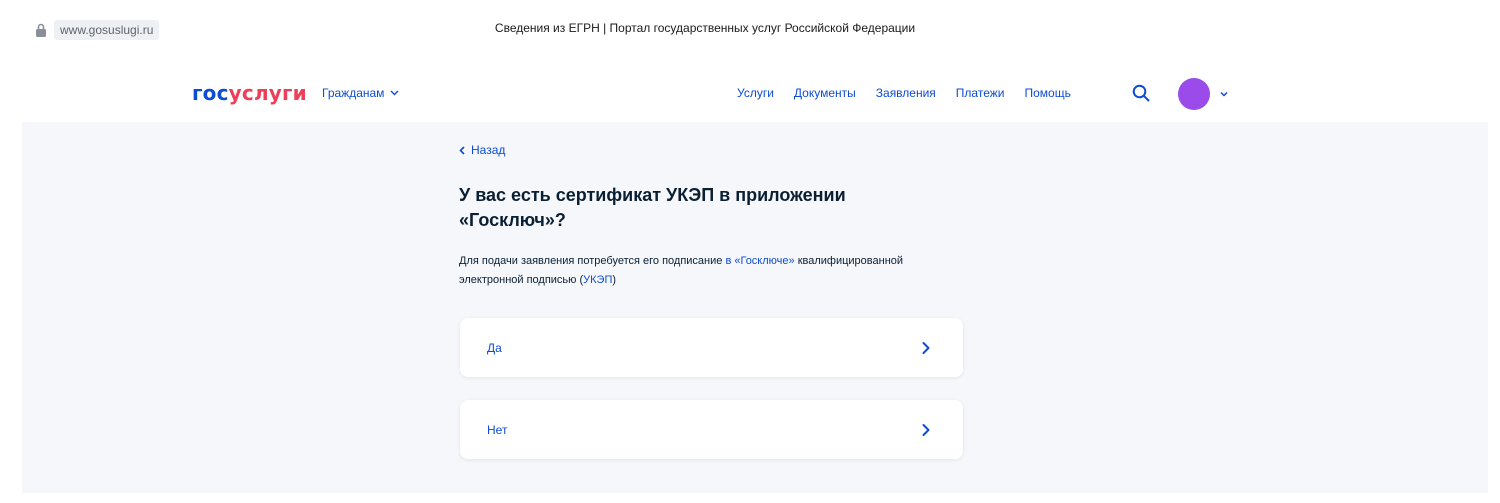 The image size is (1500, 503). What do you see at coordinates (759, 261) in the screenshot?
I see `goskey-link: в «Госключе»` at bounding box center [759, 261].